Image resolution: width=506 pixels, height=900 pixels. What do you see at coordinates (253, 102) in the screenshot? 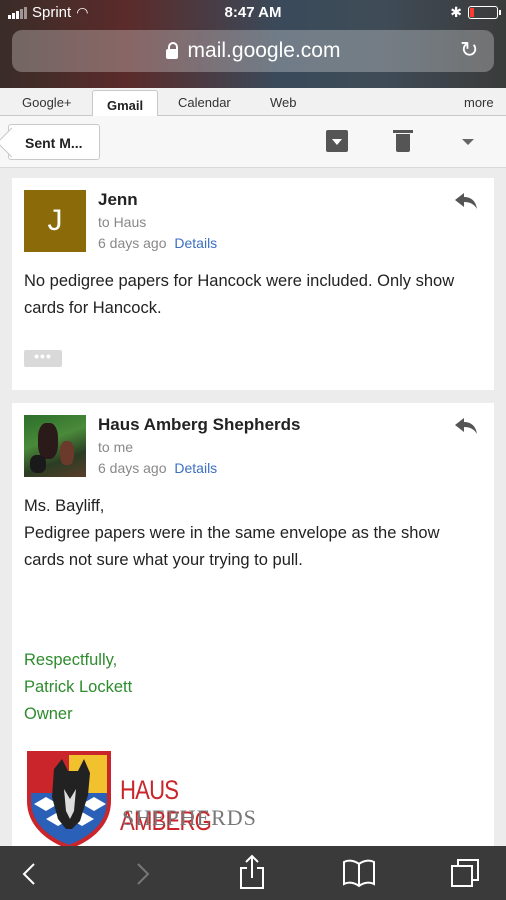
I see `google-tabs: Google+ Gmail Calendar Web more` at bounding box center [253, 102].